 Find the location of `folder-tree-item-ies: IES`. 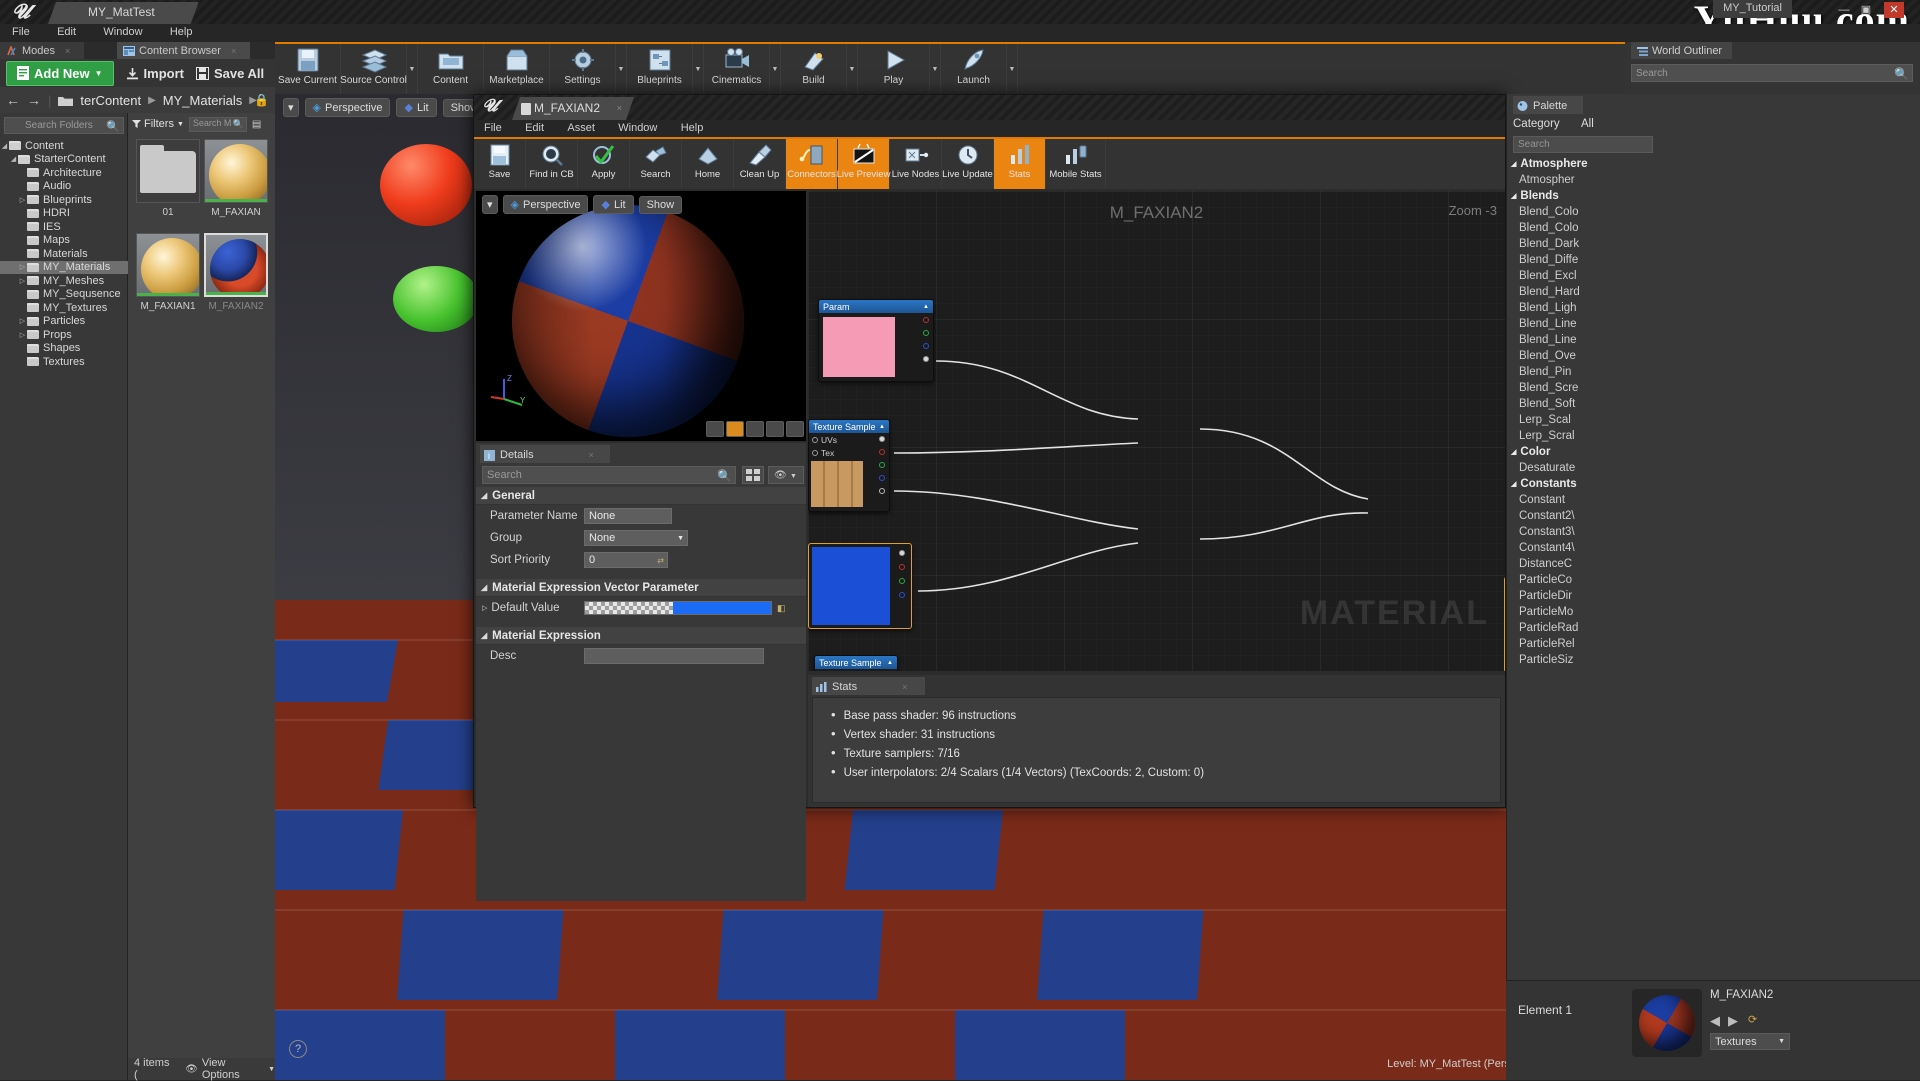

folder-tree-item-ies: IES is located at coordinates (64, 227).